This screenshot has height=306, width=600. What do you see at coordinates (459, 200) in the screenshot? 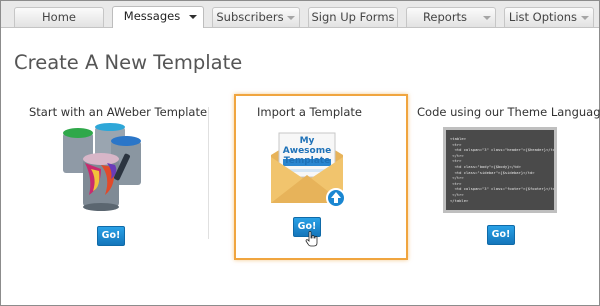
I see `code-line: </table>` at bounding box center [459, 200].